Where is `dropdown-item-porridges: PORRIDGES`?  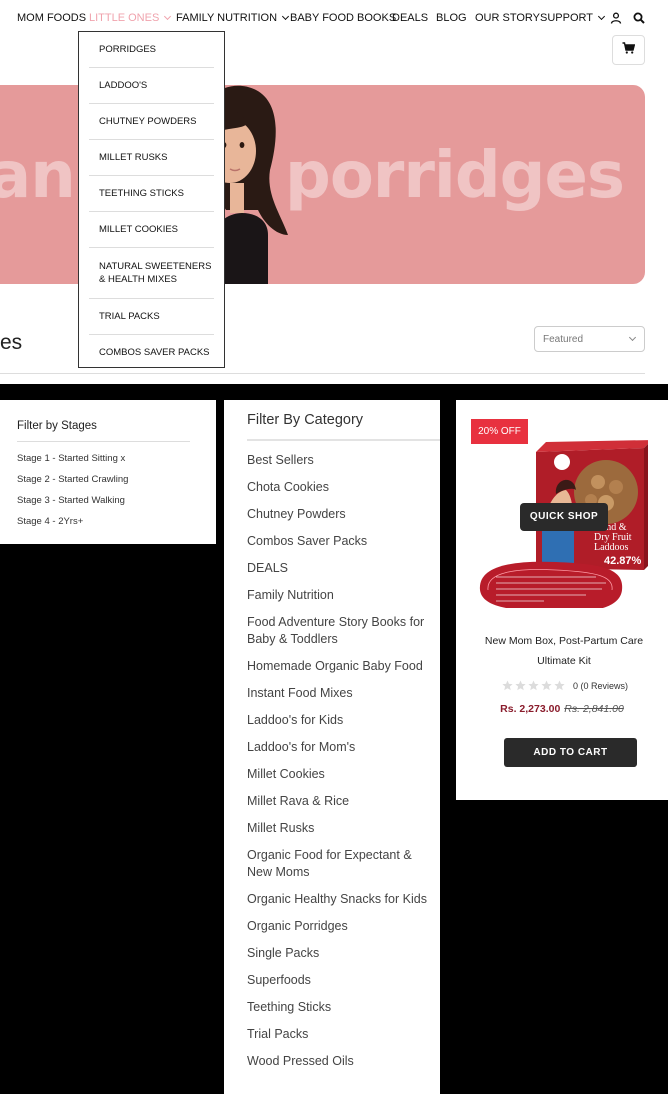
dropdown-item-porridges: PORRIDGES is located at coordinates (151, 50).